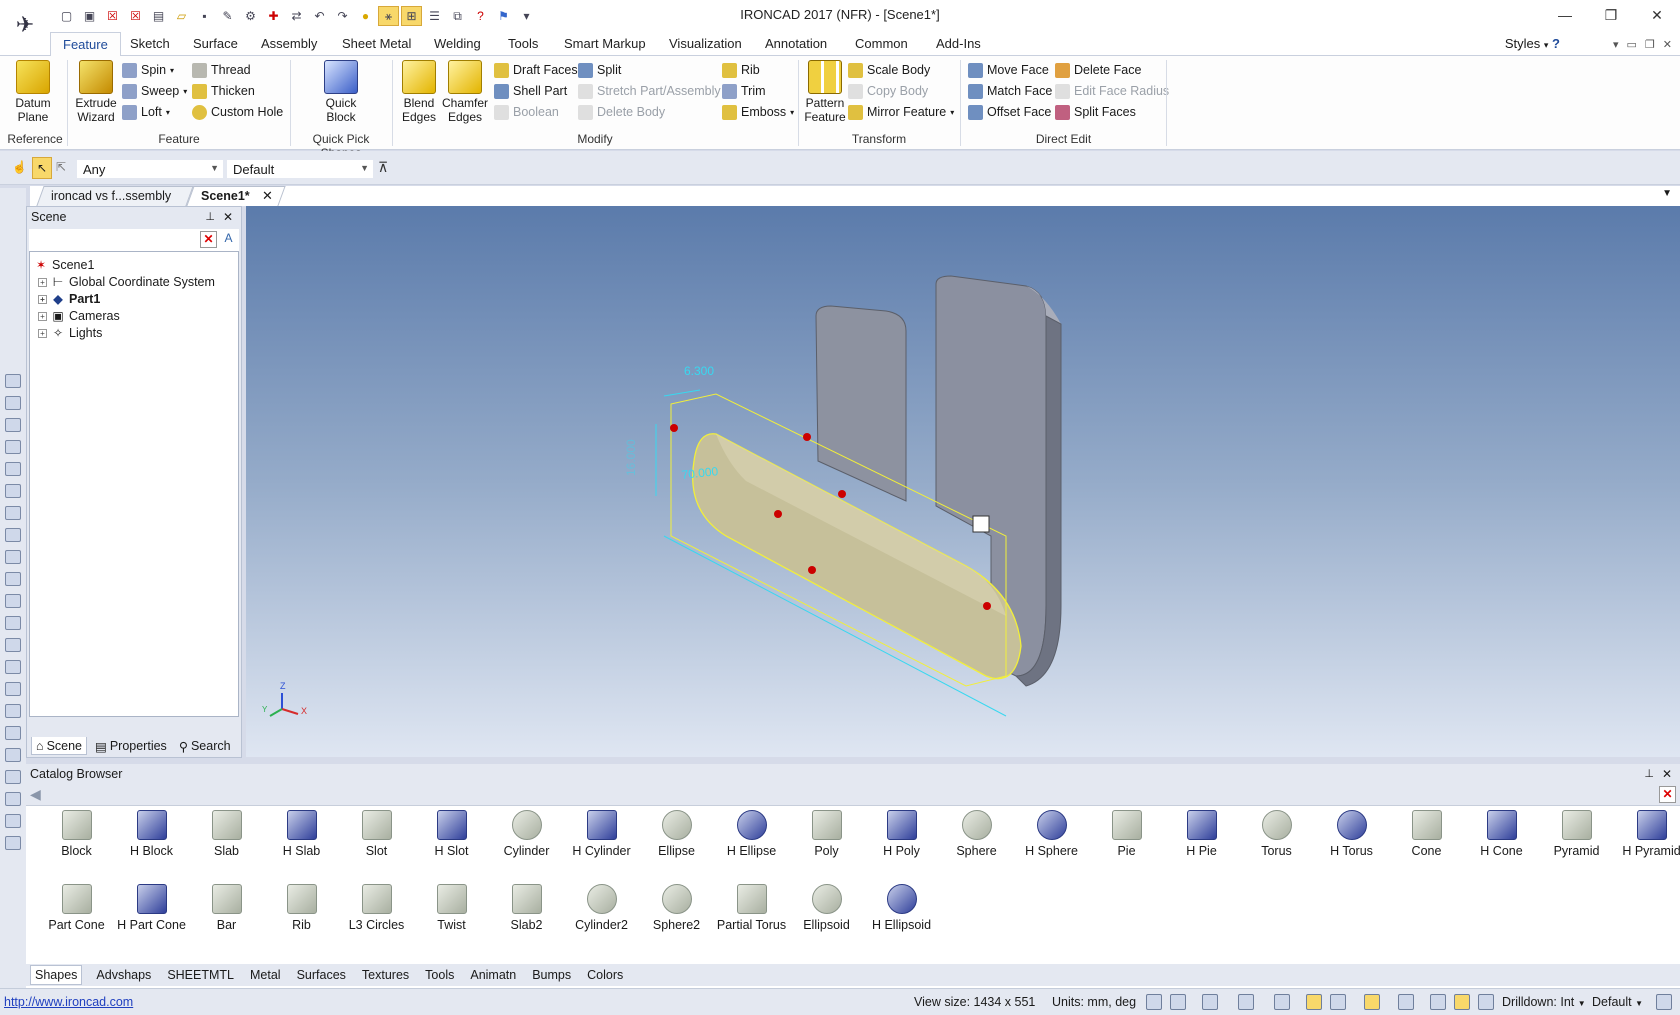 This screenshot has width=1680, height=1015. I want to click on dimension-toggle-icon, so click(1314, 1002).